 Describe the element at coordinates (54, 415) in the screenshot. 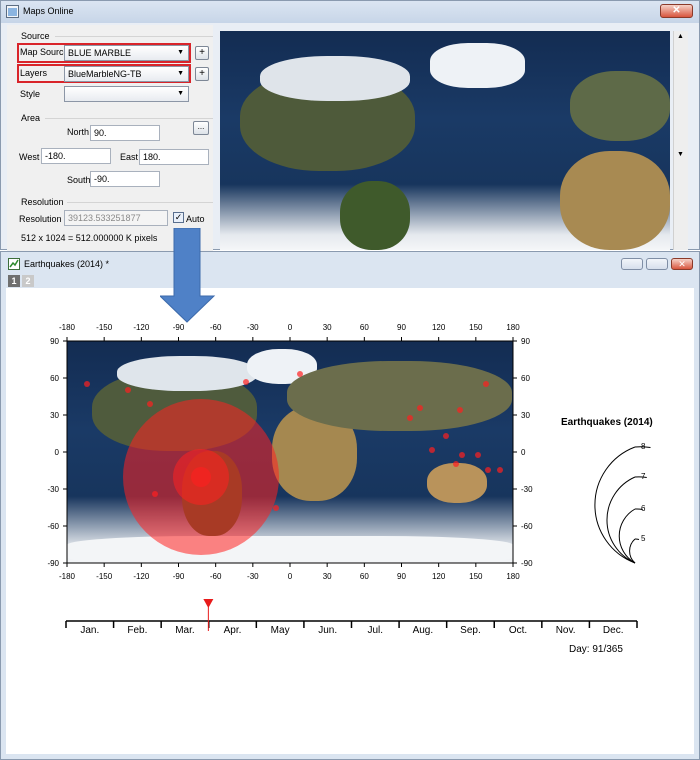

I see `lat-tick-label-left: 30` at that location.